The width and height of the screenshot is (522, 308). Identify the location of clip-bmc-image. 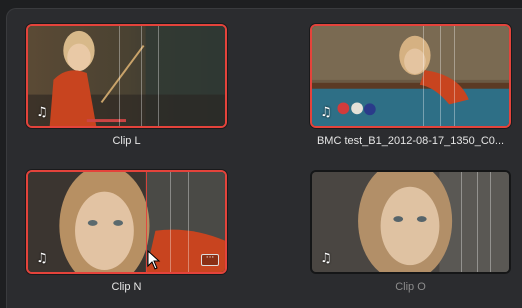
(410, 76).